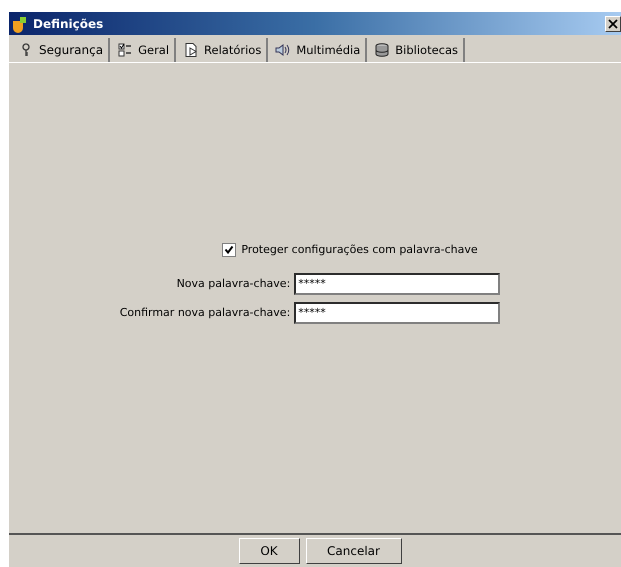 Image resolution: width=621 pixels, height=567 pixels. What do you see at coordinates (68, 23) in the screenshot?
I see `window-title: Definições` at bounding box center [68, 23].